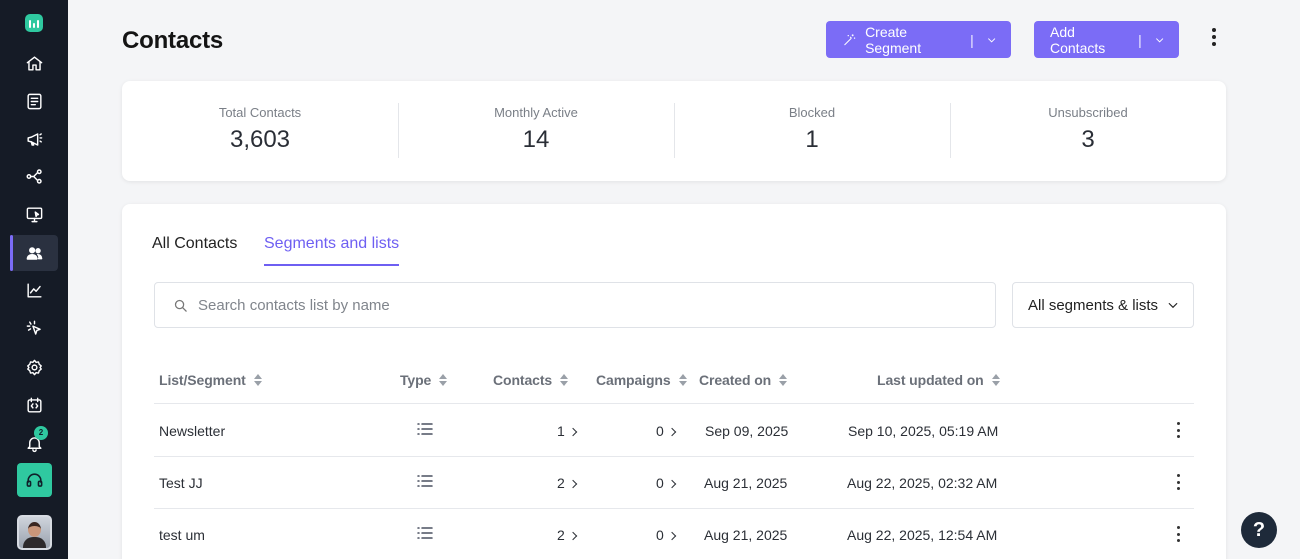 Image resolution: width=1300 pixels, height=559 pixels. I want to click on search-box, so click(575, 305).